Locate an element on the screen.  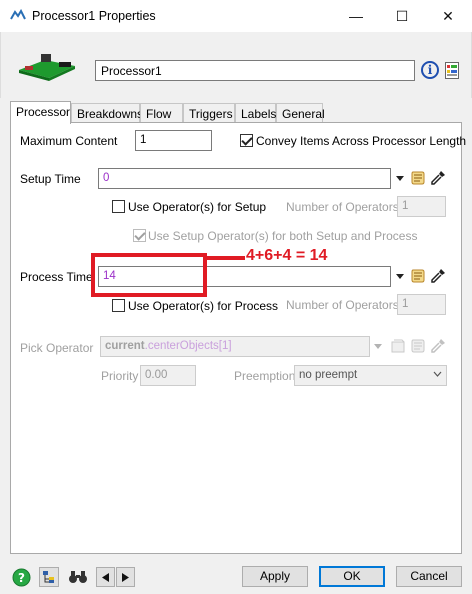
tab-labels: Labels is located at coordinates (255, 113).